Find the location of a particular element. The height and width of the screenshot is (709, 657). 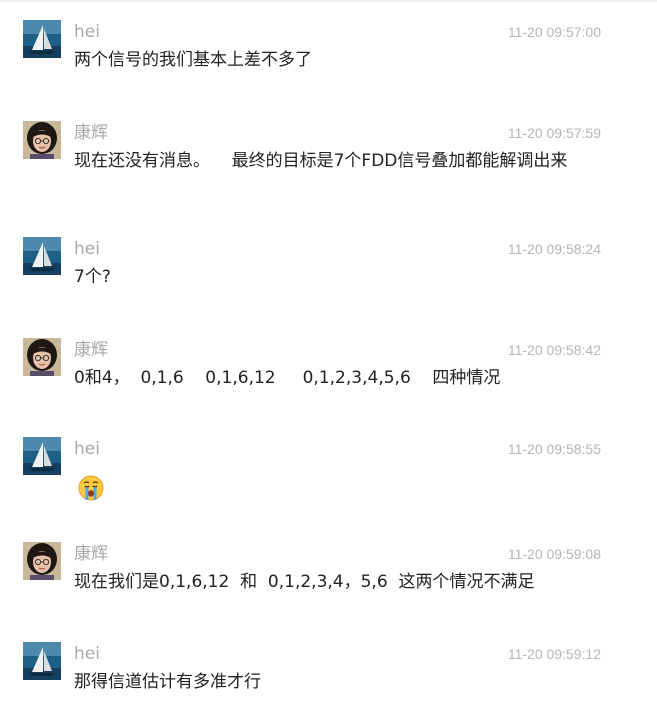

message-timestamp: 11-20 09:58:24 is located at coordinates (554, 249).